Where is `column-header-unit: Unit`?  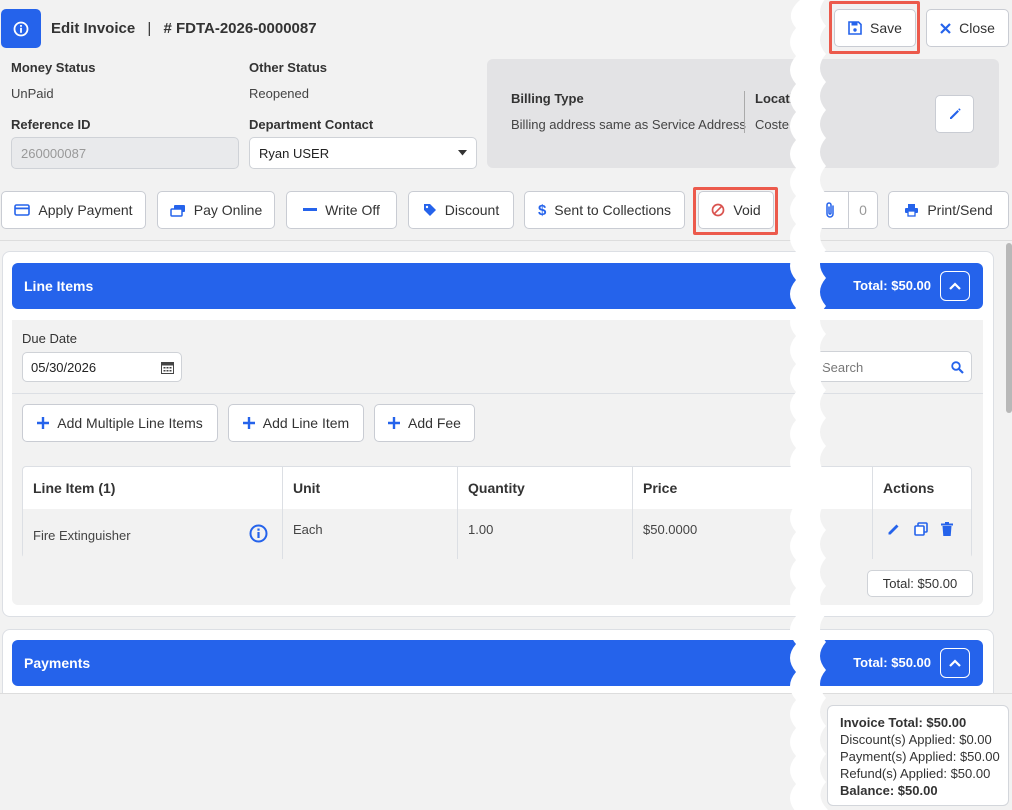
column-header-unit: Unit is located at coordinates (370, 488).